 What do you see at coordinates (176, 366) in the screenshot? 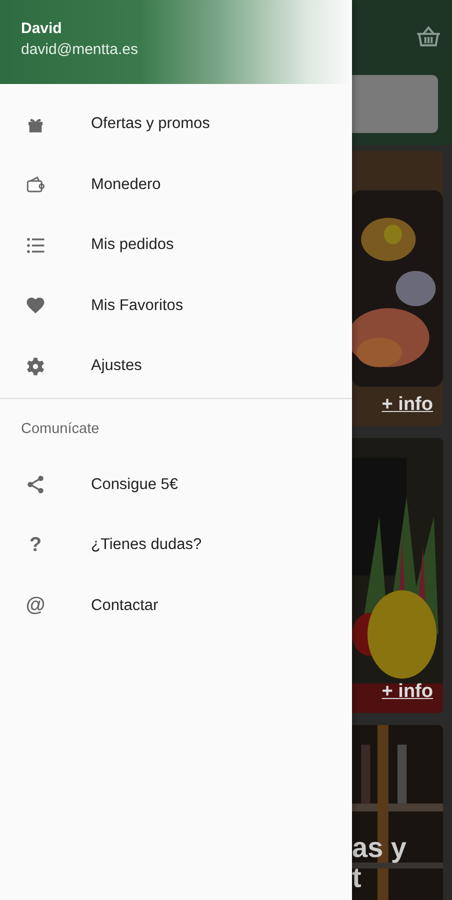
I see `menu-item: Ajustes` at bounding box center [176, 366].